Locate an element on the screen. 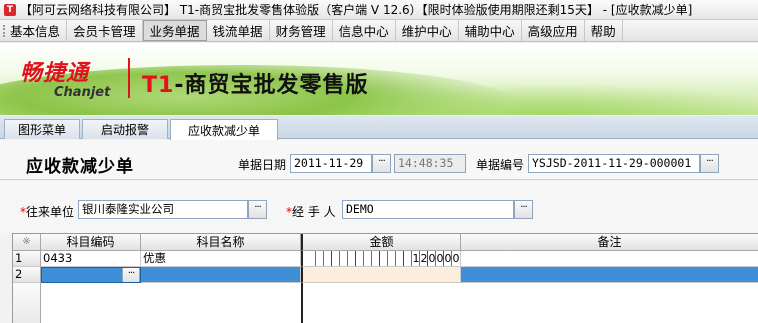 This screenshot has width=758, height=323. menu-member-card: 会员卡管理 is located at coordinates (105, 30).